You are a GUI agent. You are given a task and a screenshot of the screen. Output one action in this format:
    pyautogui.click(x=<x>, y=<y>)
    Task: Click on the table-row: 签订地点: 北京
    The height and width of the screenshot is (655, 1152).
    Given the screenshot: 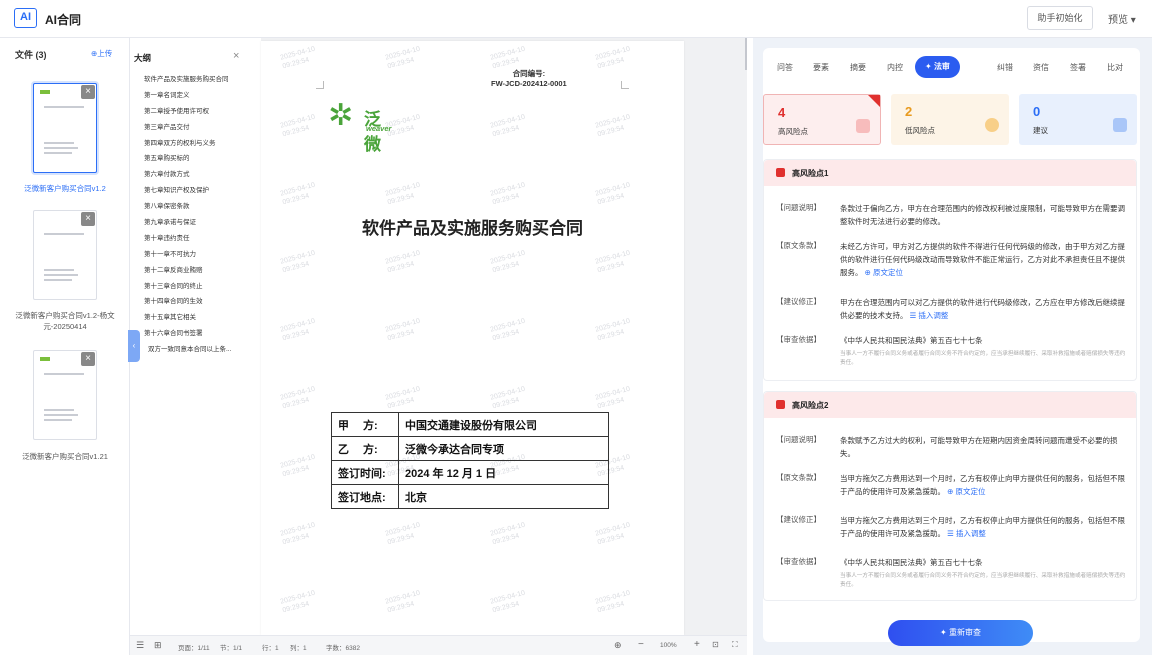 What is the action you would take?
    pyautogui.click(x=470, y=496)
    